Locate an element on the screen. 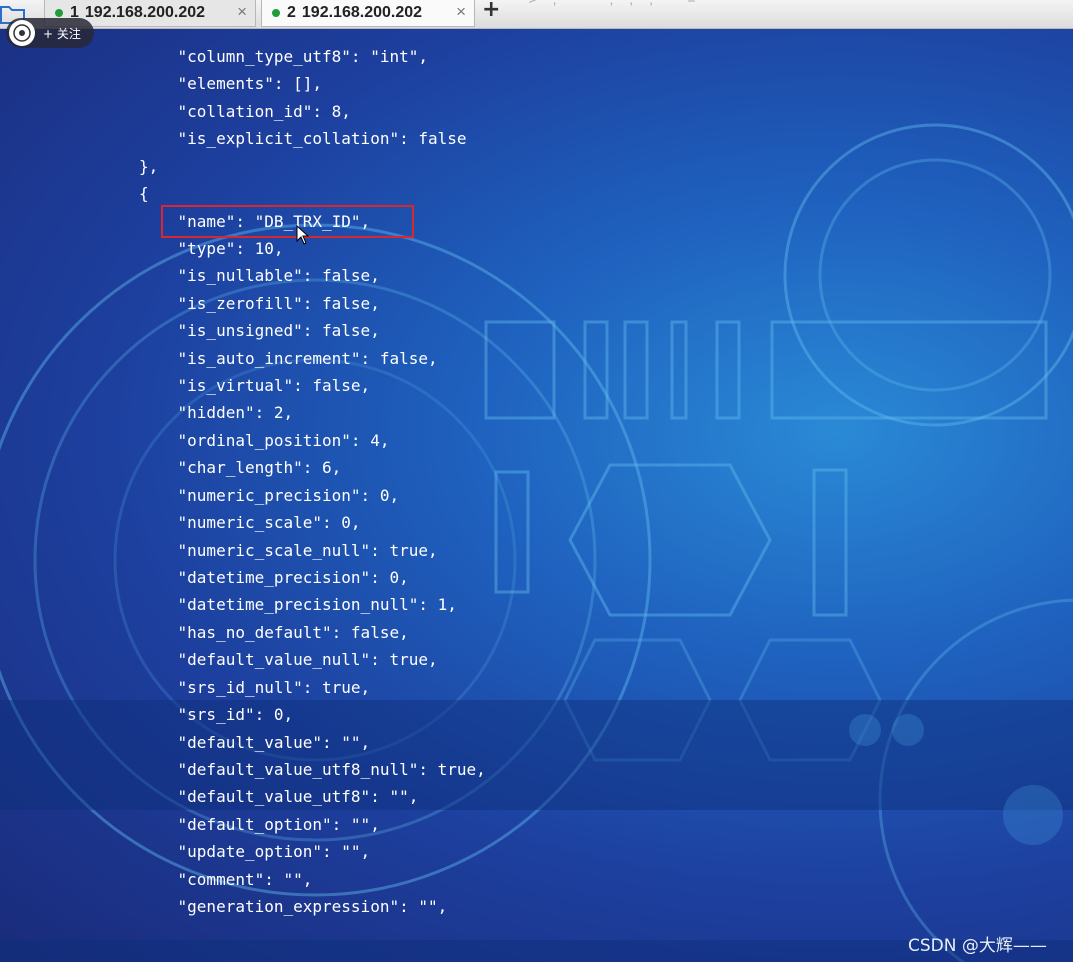 Image resolution: width=1073 pixels, height=962 pixels. code-line: "numeric_scale": 0, is located at coordinates (250, 522).